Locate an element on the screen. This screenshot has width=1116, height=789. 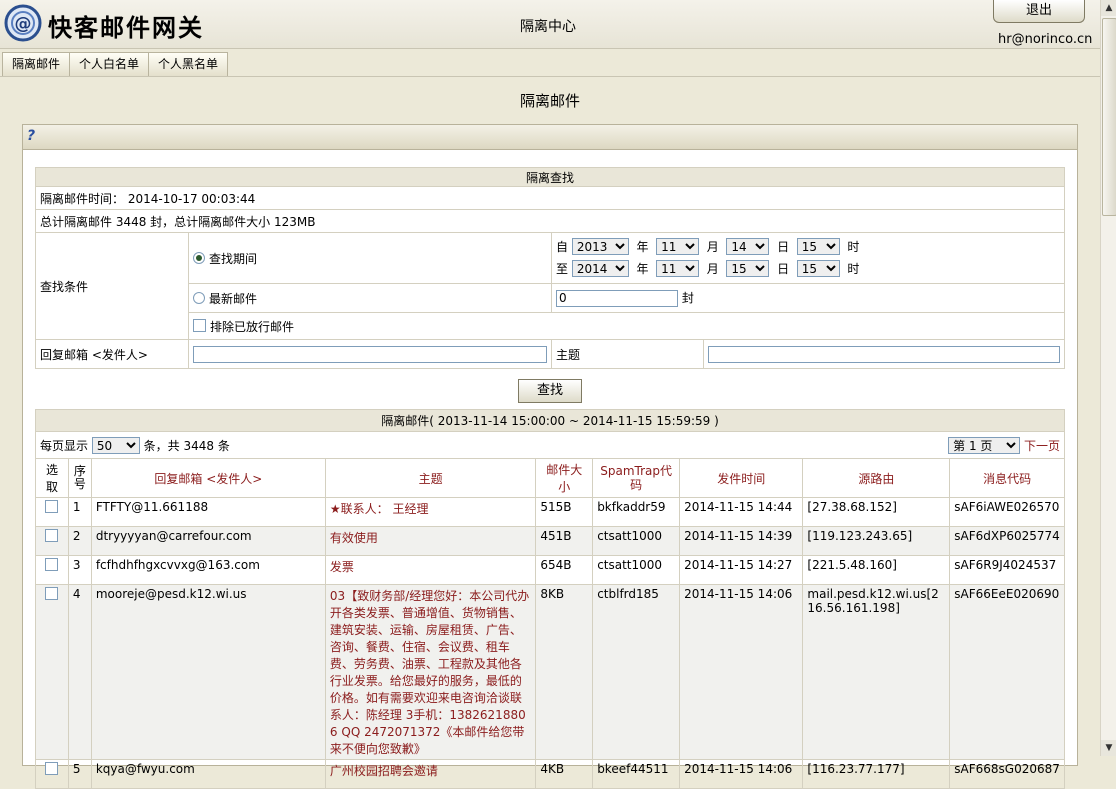
col-msgid: 消息代码 is located at coordinates (1007, 478).